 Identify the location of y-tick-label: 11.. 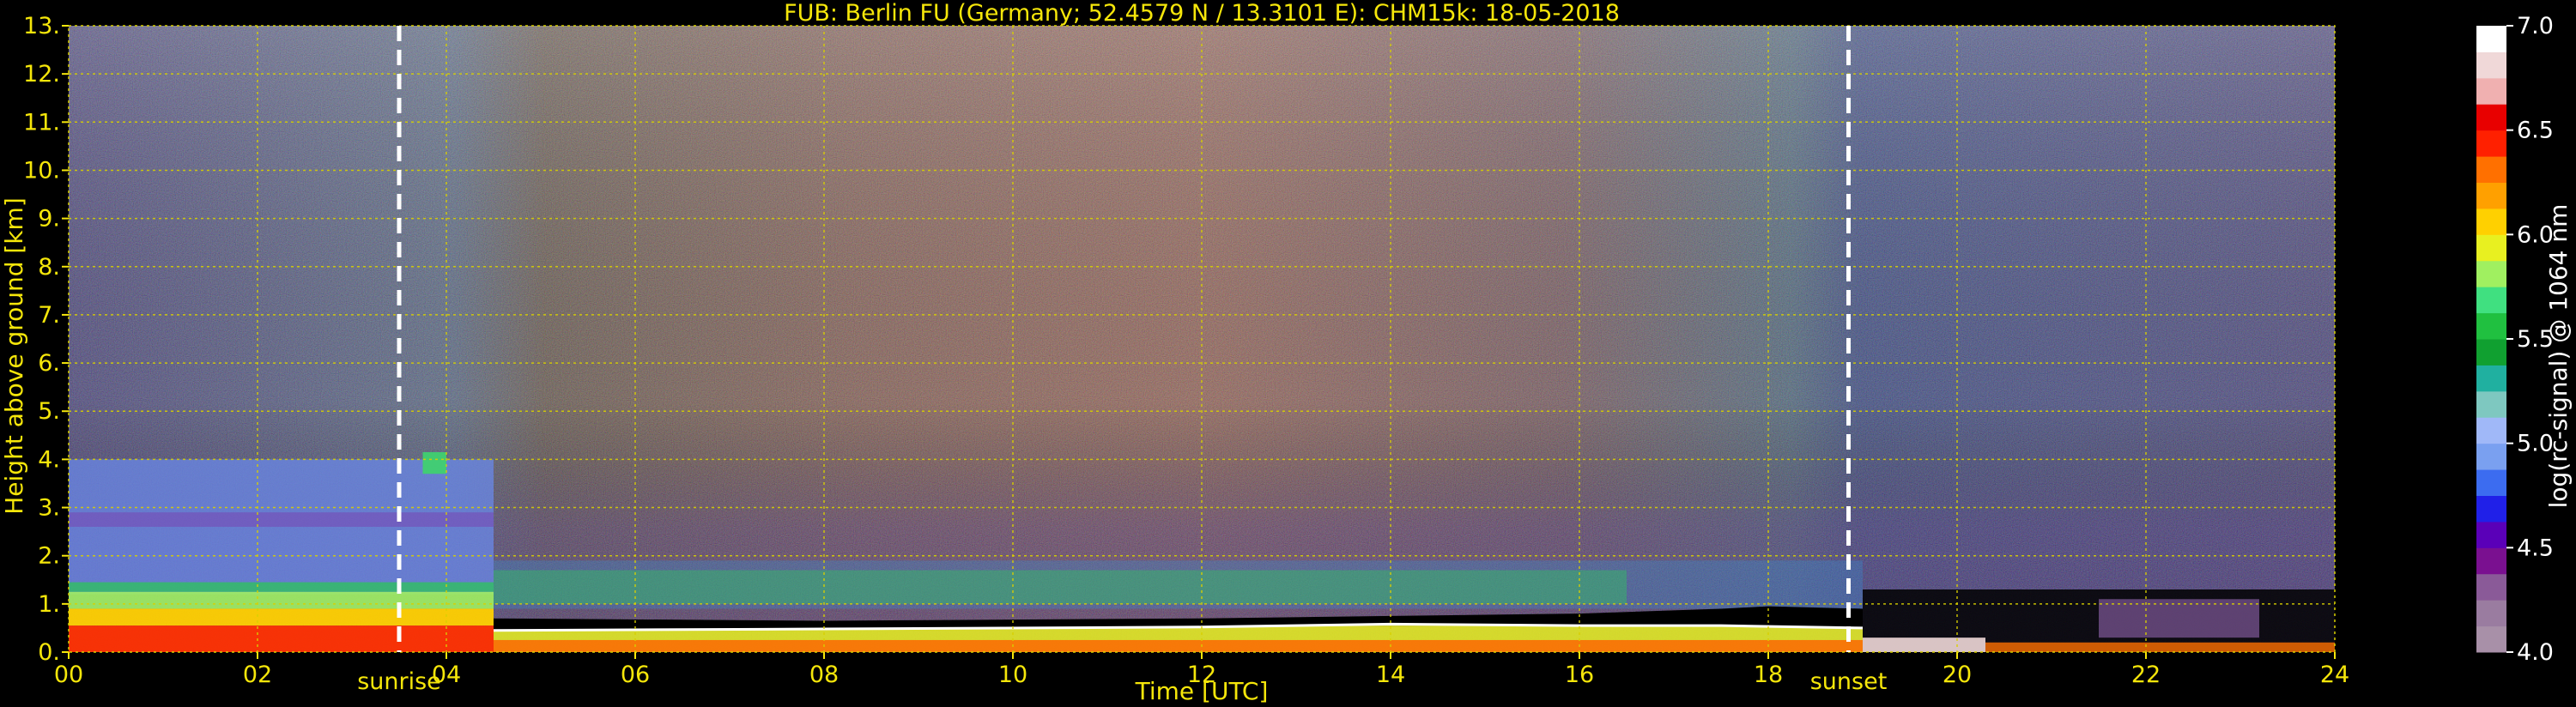
(41, 123).